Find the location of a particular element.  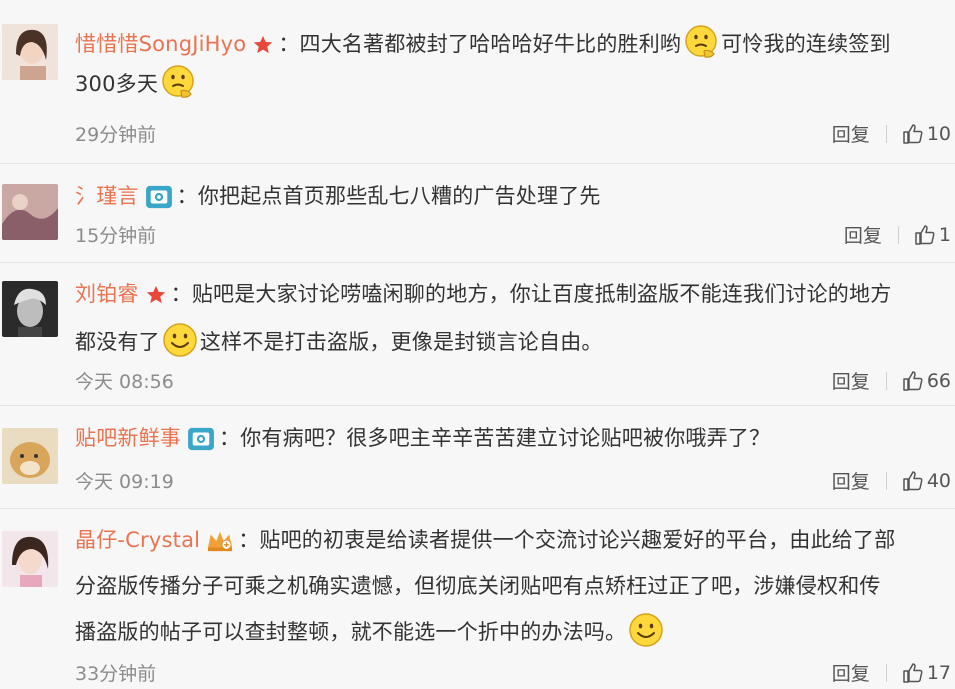

comment-author: 刘铂睿 is located at coordinates (107, 294).